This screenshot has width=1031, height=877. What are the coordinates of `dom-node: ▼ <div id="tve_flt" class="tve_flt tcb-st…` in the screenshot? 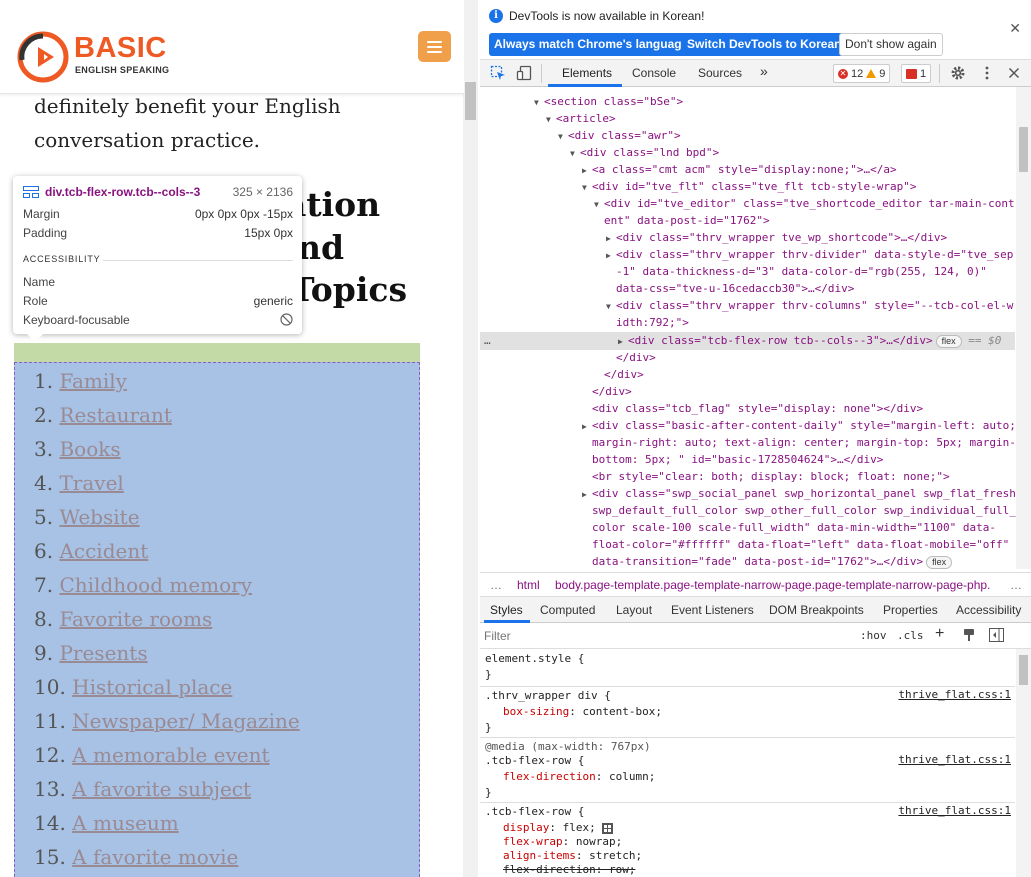 It's located at (749, 186).